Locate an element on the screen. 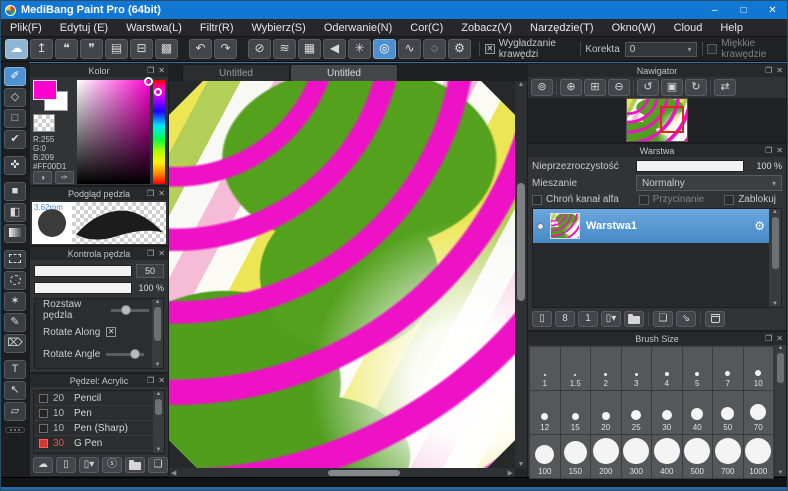  h-scroll-thumb is located at coordinates (364, 472).